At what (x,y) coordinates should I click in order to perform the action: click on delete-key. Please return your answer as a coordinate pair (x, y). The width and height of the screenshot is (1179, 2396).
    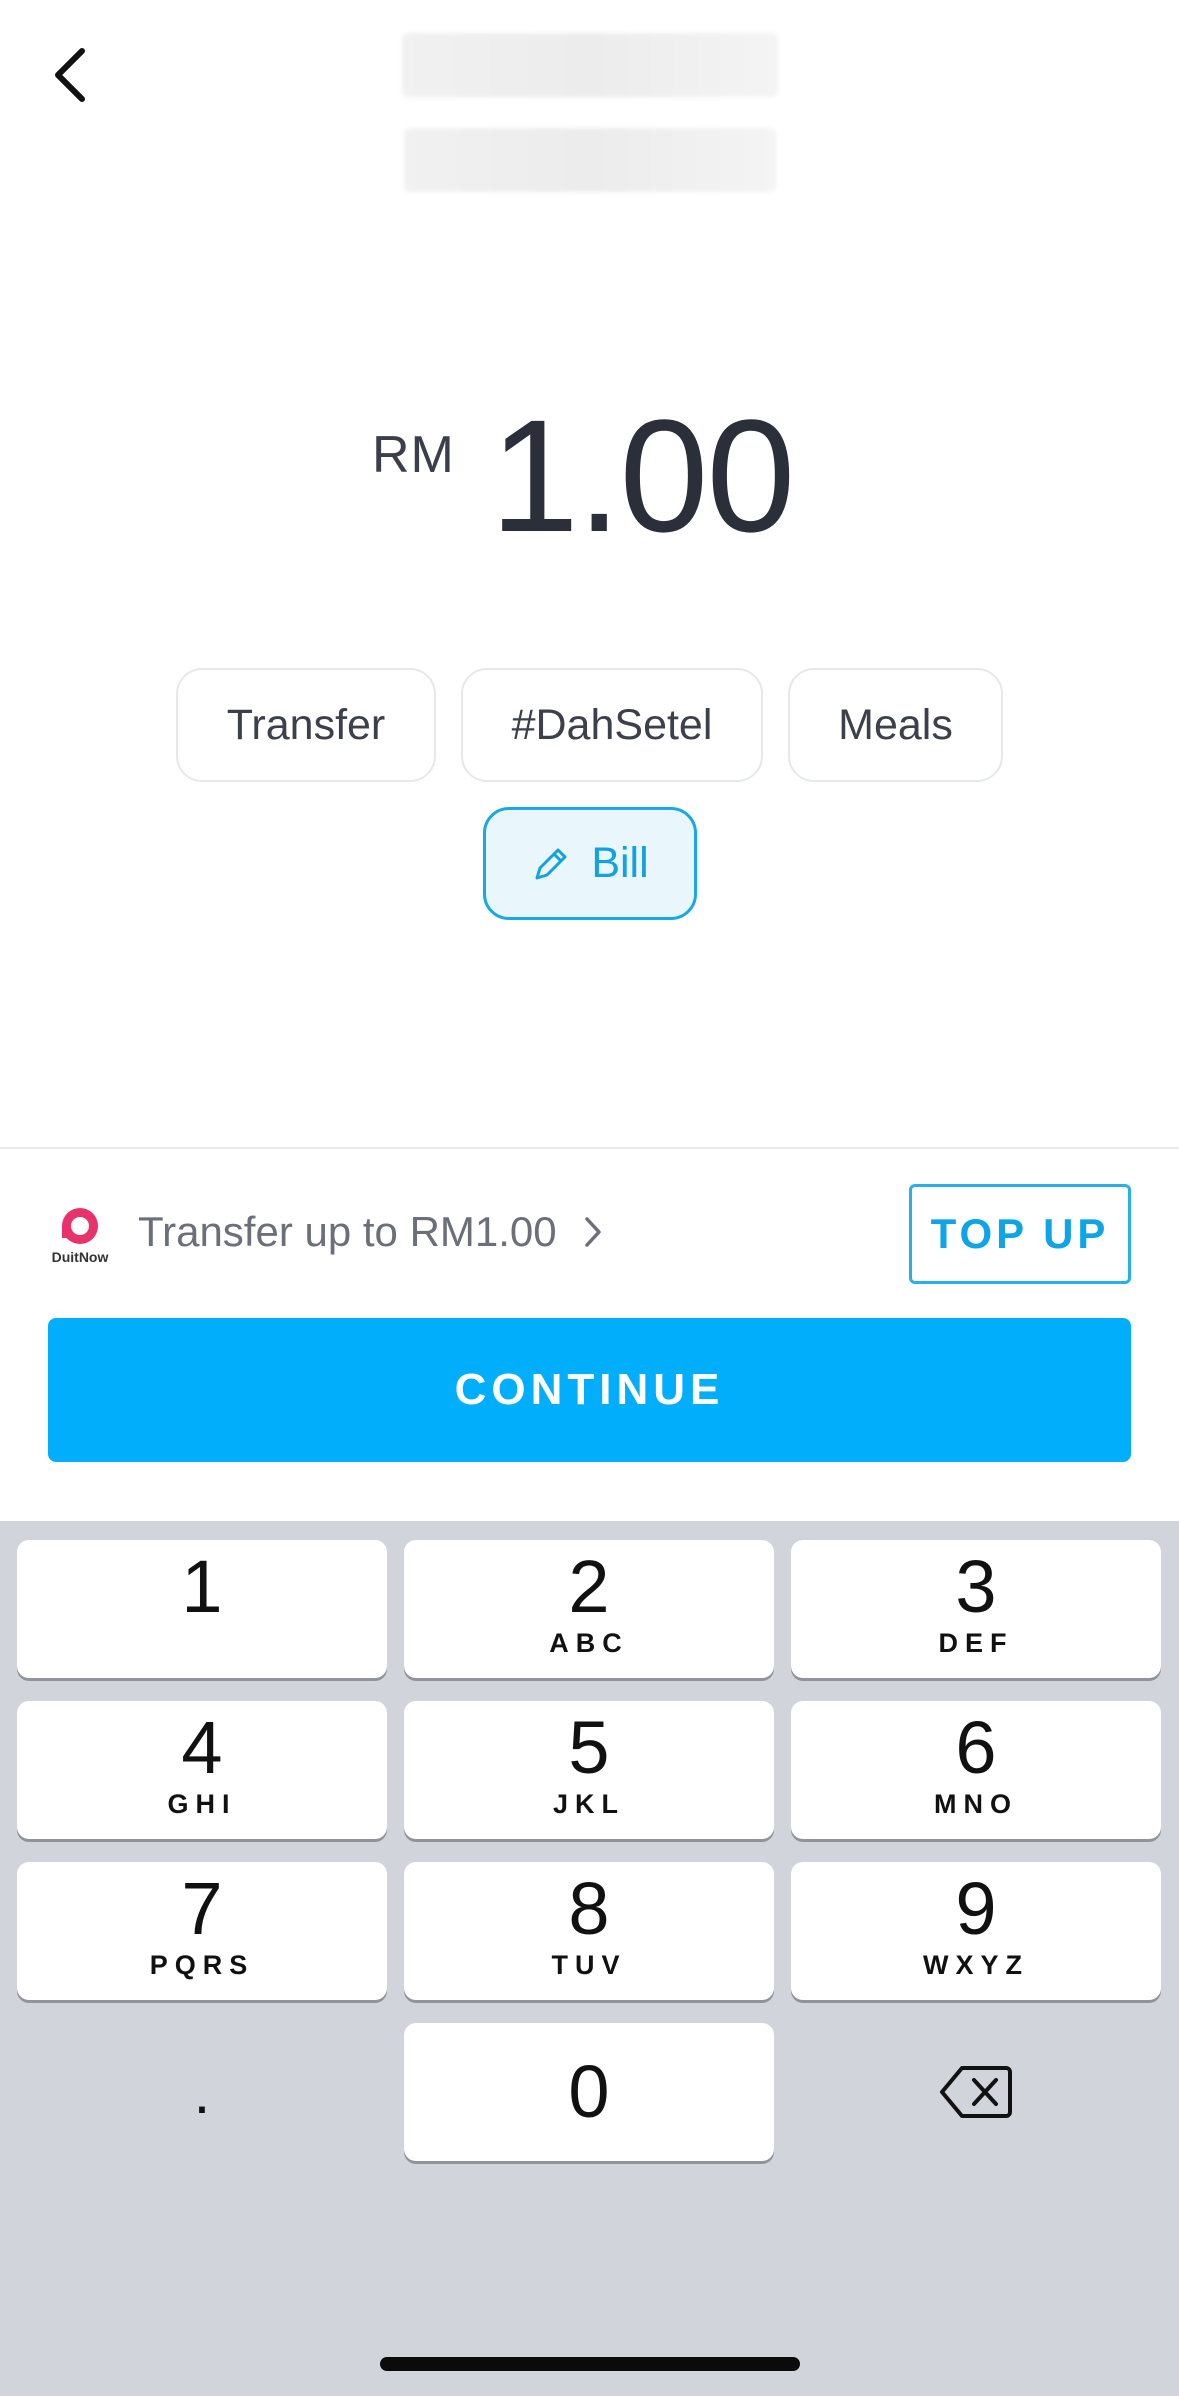
    Looking at the image, I should click on (976, 2092).